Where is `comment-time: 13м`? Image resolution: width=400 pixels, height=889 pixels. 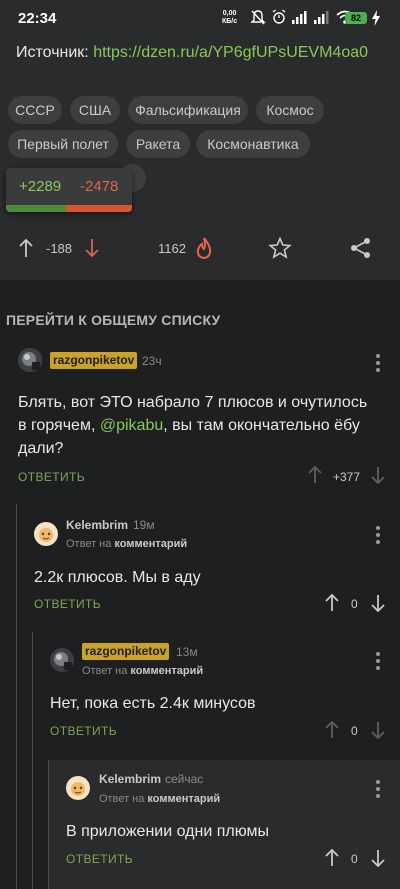
comment-time: 13м is located at coordinates (187, 652).